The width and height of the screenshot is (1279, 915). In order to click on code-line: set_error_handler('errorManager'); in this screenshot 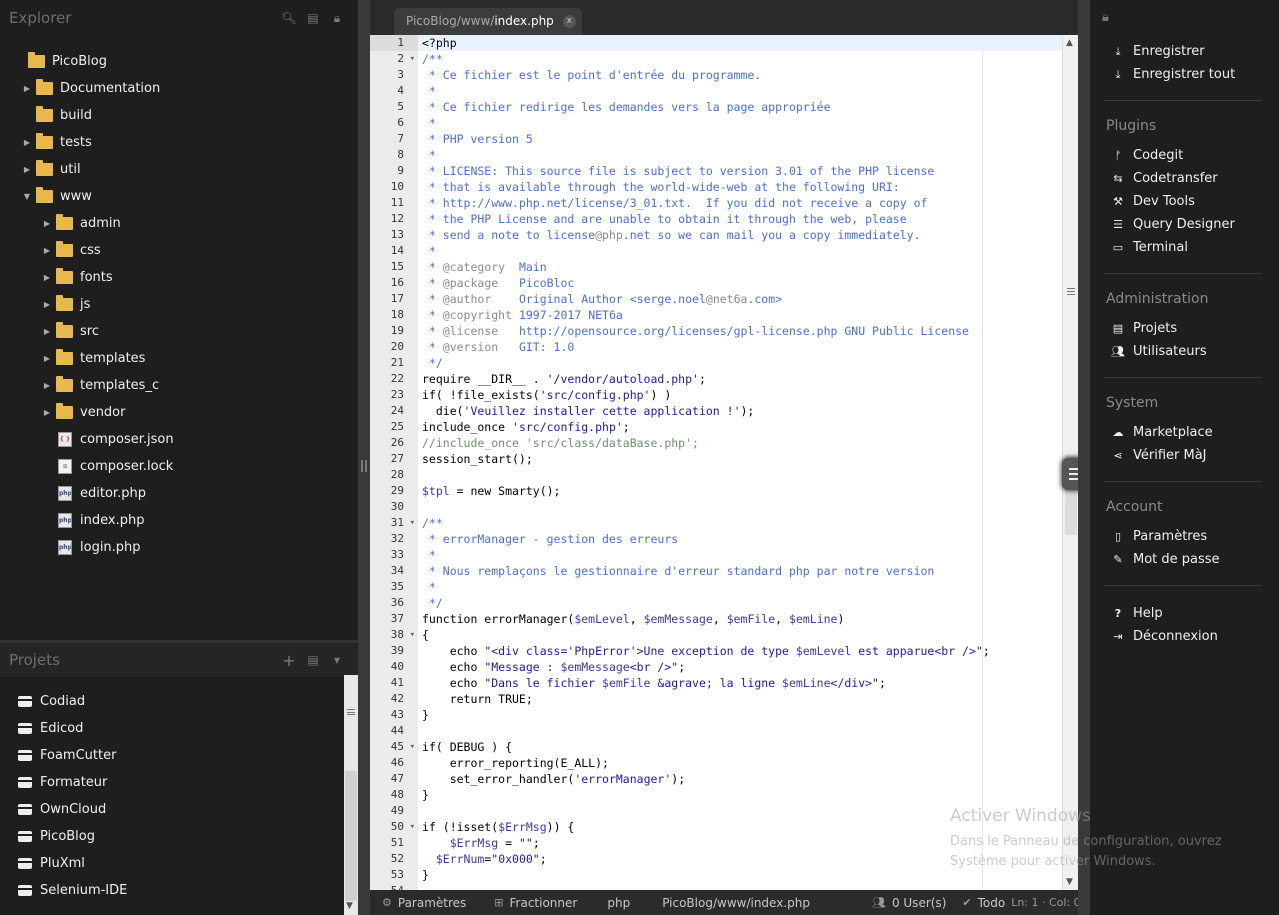, I will do `click(742, 779)`.